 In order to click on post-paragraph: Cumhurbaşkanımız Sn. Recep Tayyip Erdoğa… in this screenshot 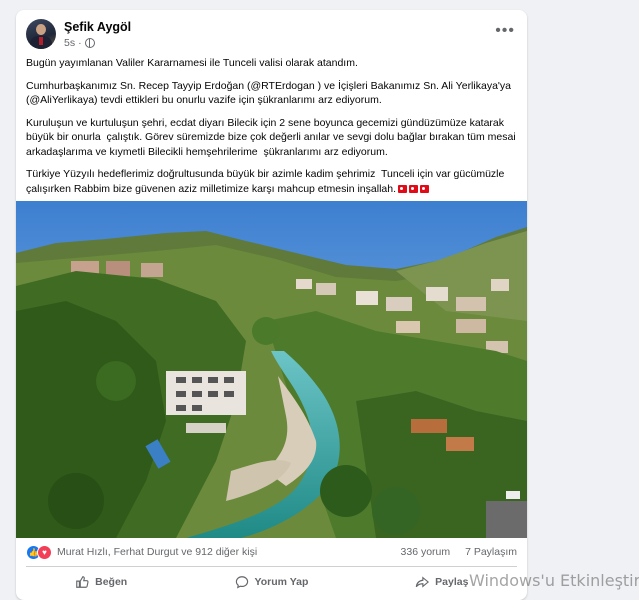, I will do `click(270, 93)`.